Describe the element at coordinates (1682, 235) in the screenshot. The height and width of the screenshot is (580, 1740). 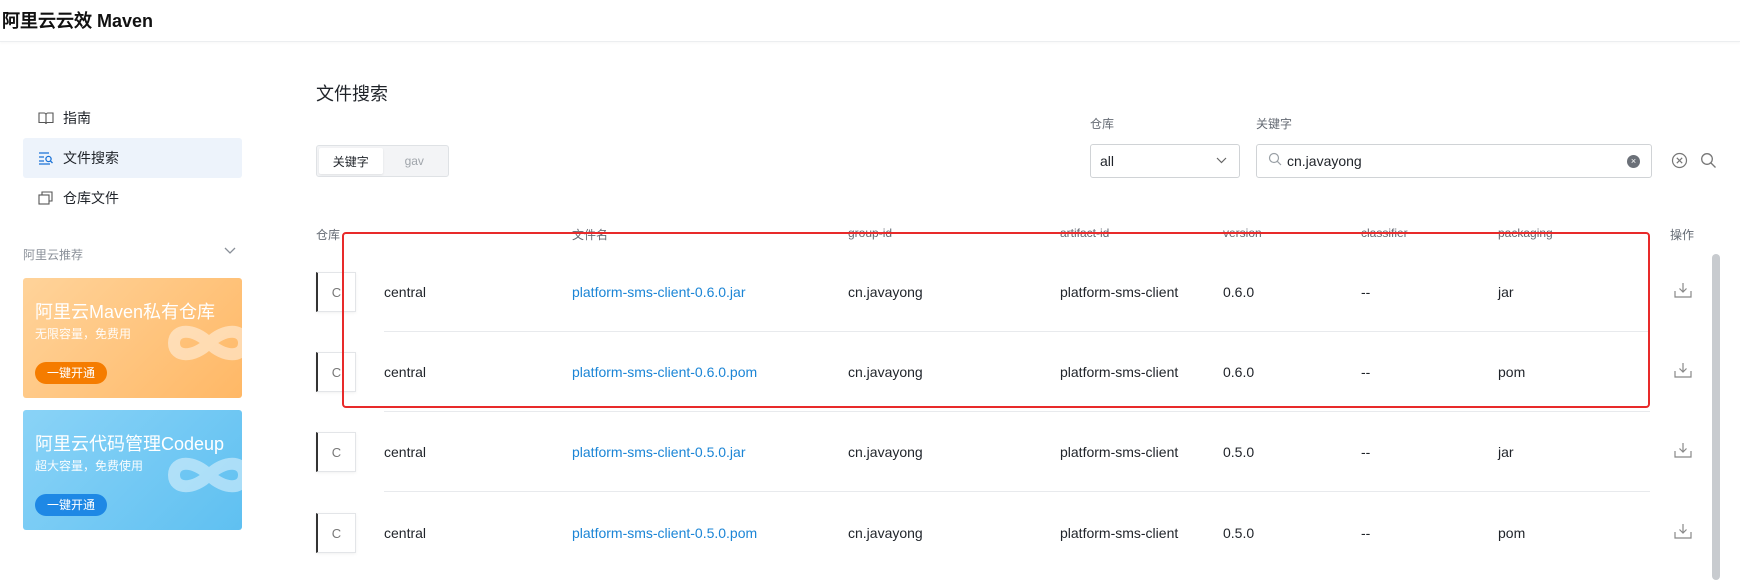
I see `column-header-action: 操作` at that location.